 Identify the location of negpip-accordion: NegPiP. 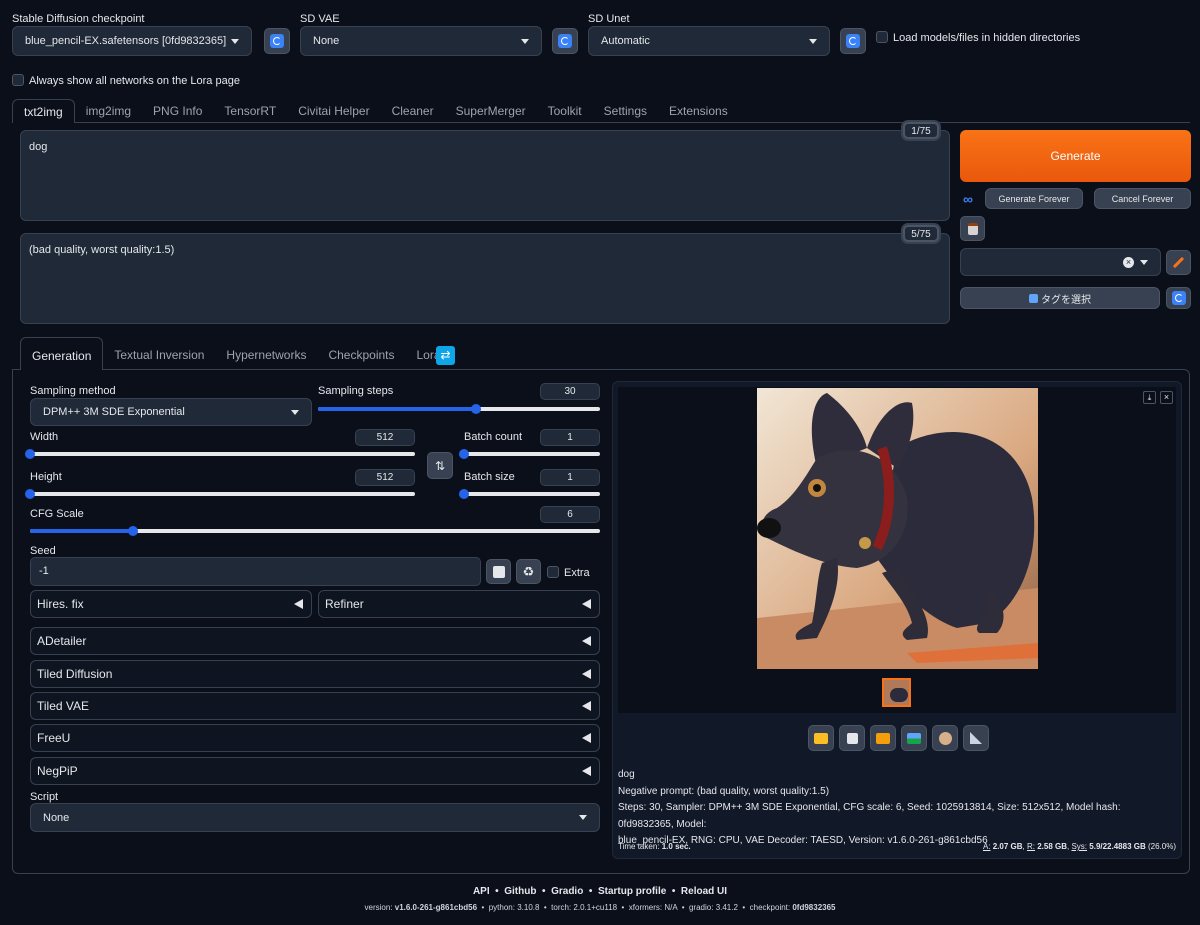
(315, 771).